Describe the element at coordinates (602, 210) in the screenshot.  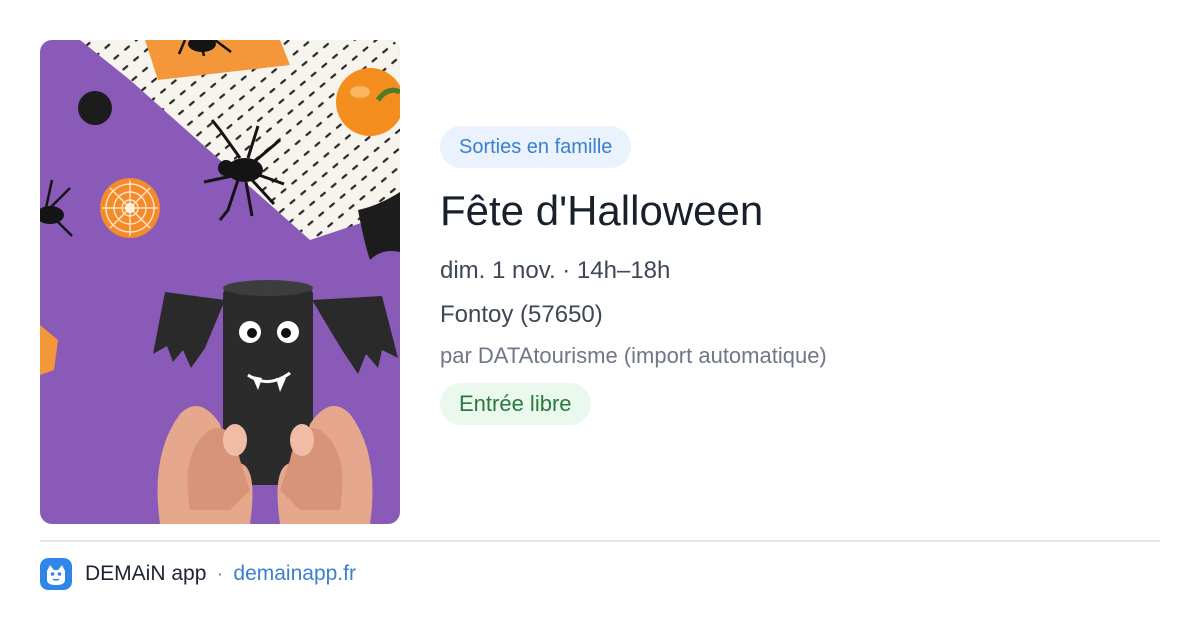
I see `event-title: Fête d'Halloween` at that location.